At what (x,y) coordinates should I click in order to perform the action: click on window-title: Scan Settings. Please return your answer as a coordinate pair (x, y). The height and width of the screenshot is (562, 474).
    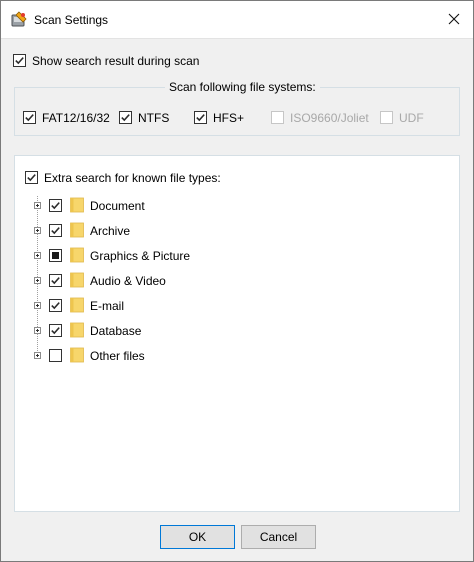
    Looking at the image, I should click on (71, 20).